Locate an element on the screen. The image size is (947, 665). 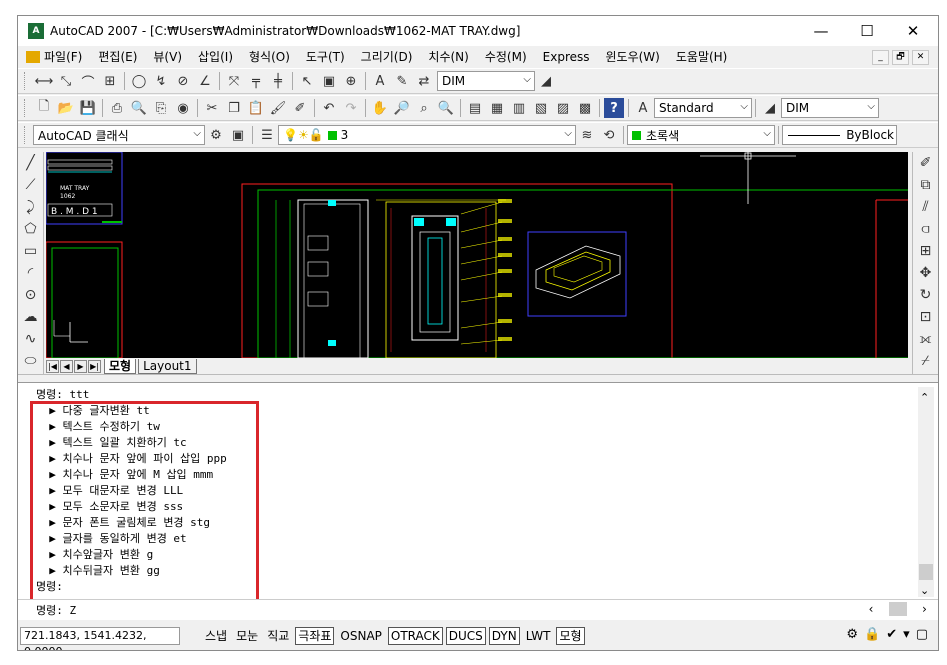
plot-preview-icon: 🔍 is located at coordinates (139, 108).